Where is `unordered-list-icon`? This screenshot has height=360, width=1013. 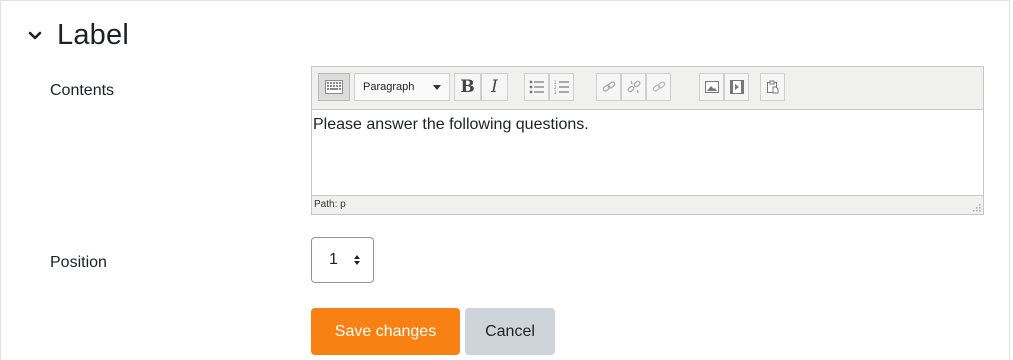
unordered-list-icon is located at coordinates (536, 87).